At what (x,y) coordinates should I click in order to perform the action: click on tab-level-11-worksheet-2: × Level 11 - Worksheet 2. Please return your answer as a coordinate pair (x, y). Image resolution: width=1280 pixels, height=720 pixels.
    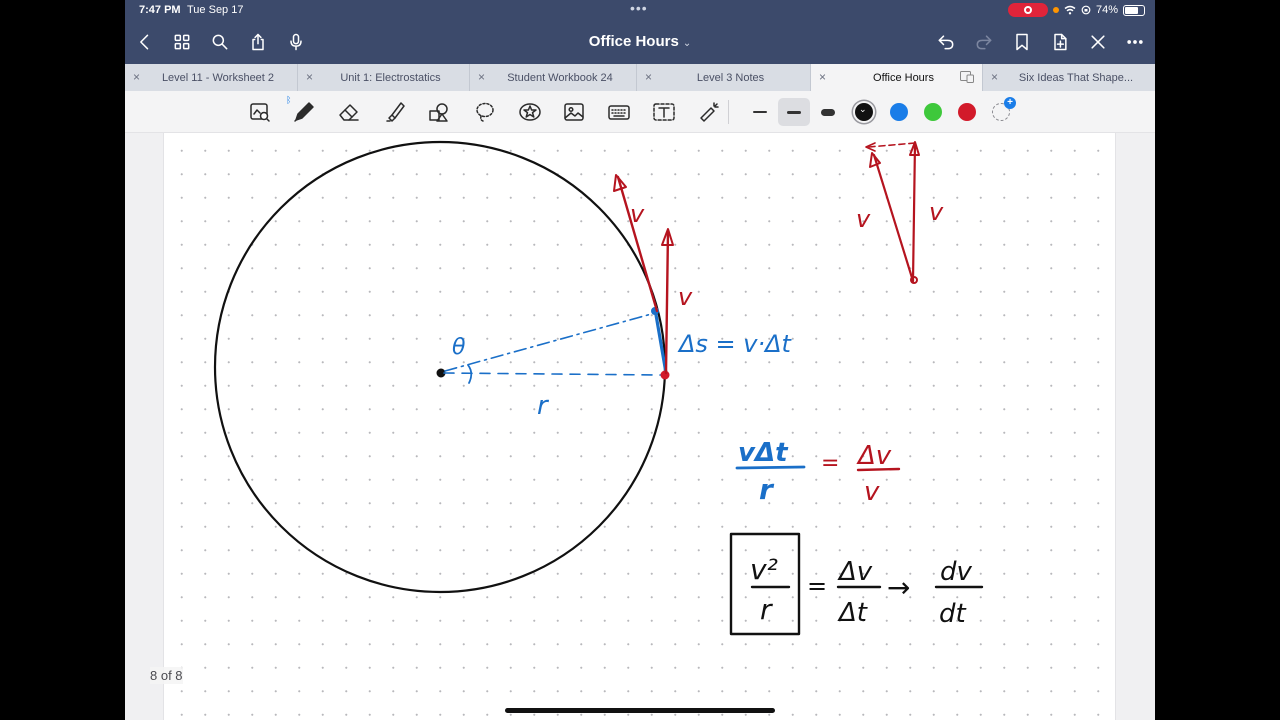
    Looking at the image, I should click on (211, 77).